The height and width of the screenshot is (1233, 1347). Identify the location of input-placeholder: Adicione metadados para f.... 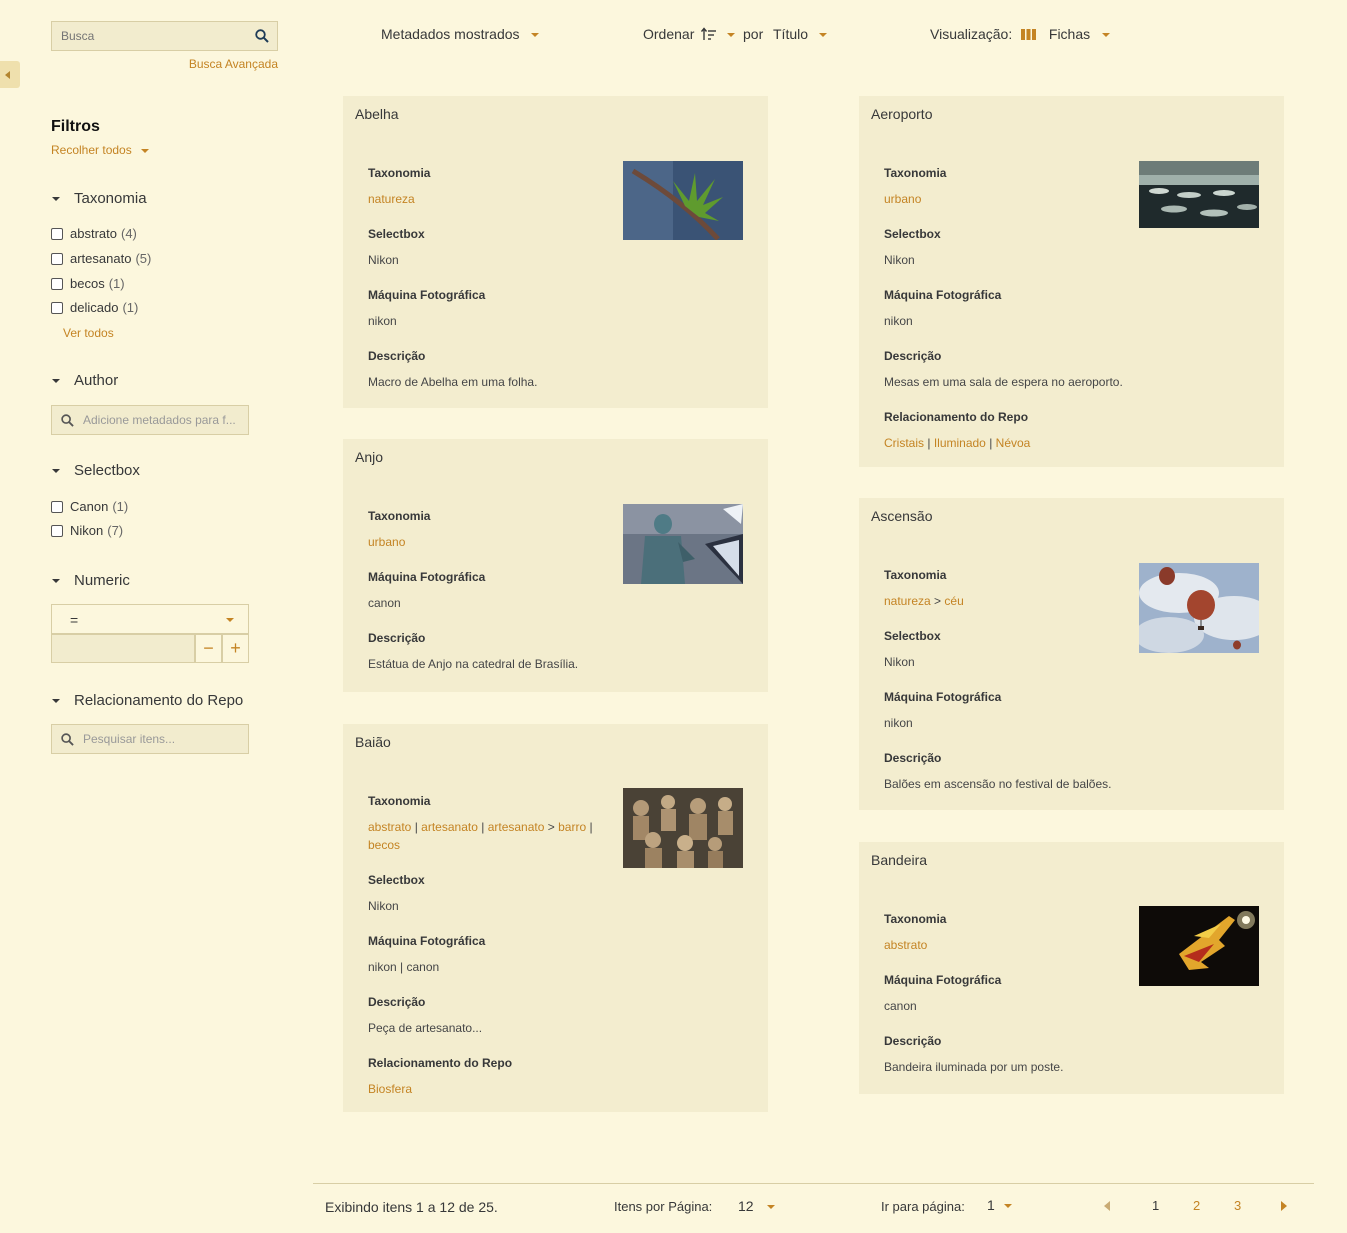
(159, 420).